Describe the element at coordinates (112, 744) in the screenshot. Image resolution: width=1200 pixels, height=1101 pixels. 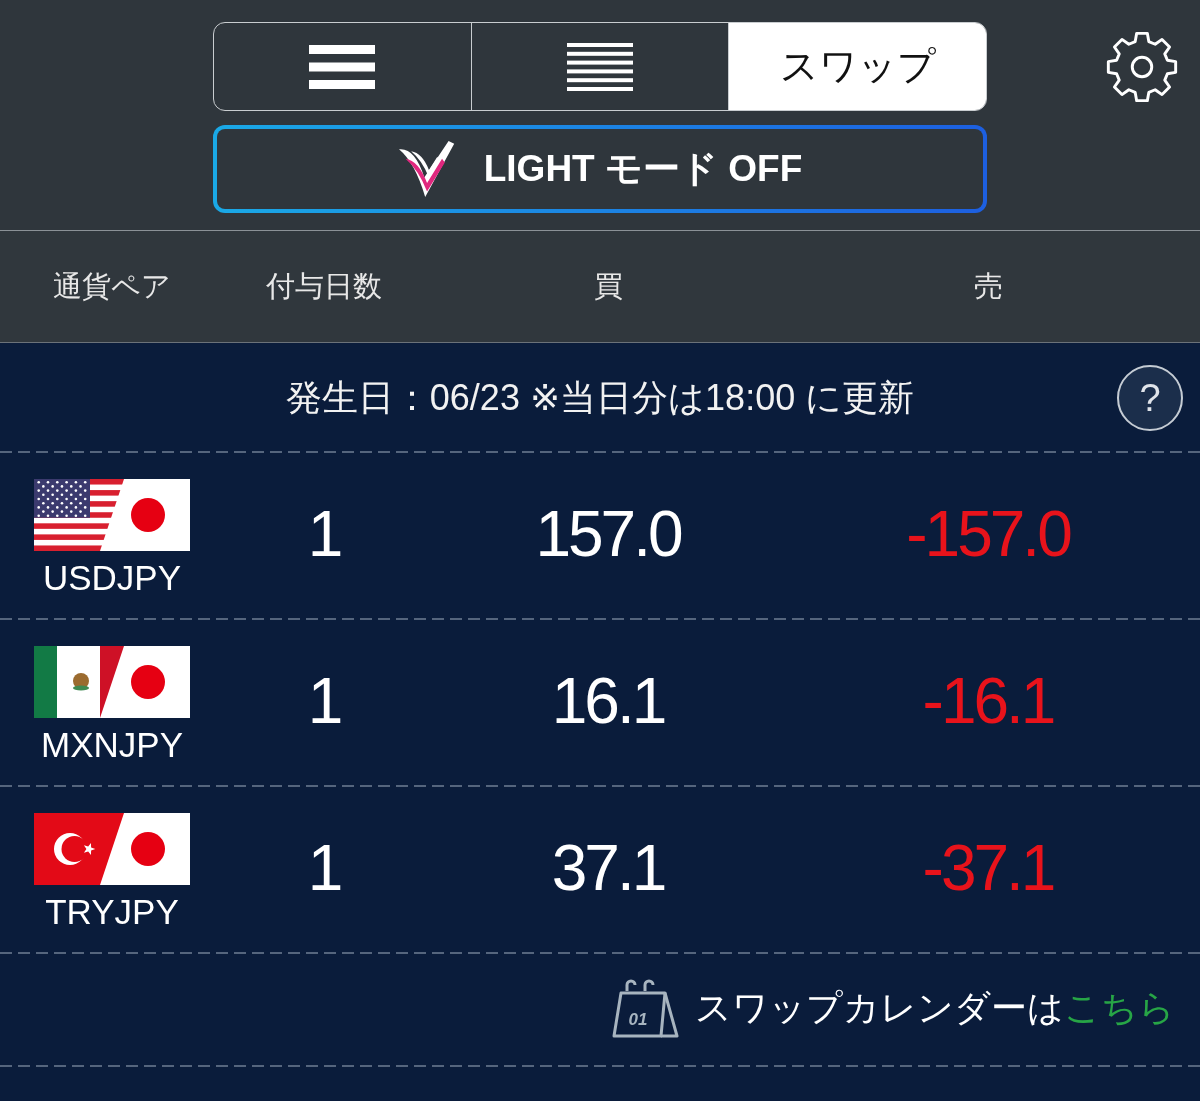
I see `currency-pair-label: MXNJPY` at that location.